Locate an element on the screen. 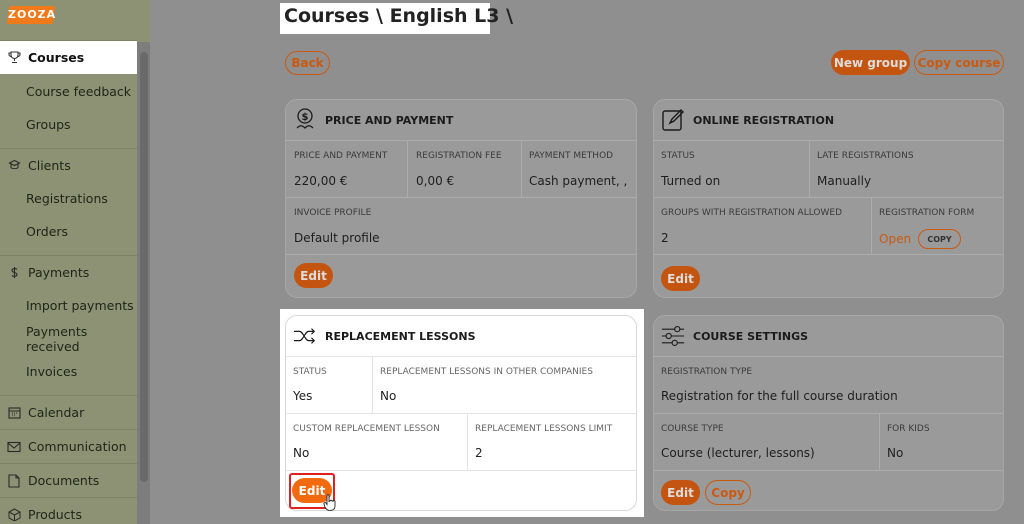 The image size is (1024, 524). sidebar-item-courses: Courses is located at coordinates (68, 57).